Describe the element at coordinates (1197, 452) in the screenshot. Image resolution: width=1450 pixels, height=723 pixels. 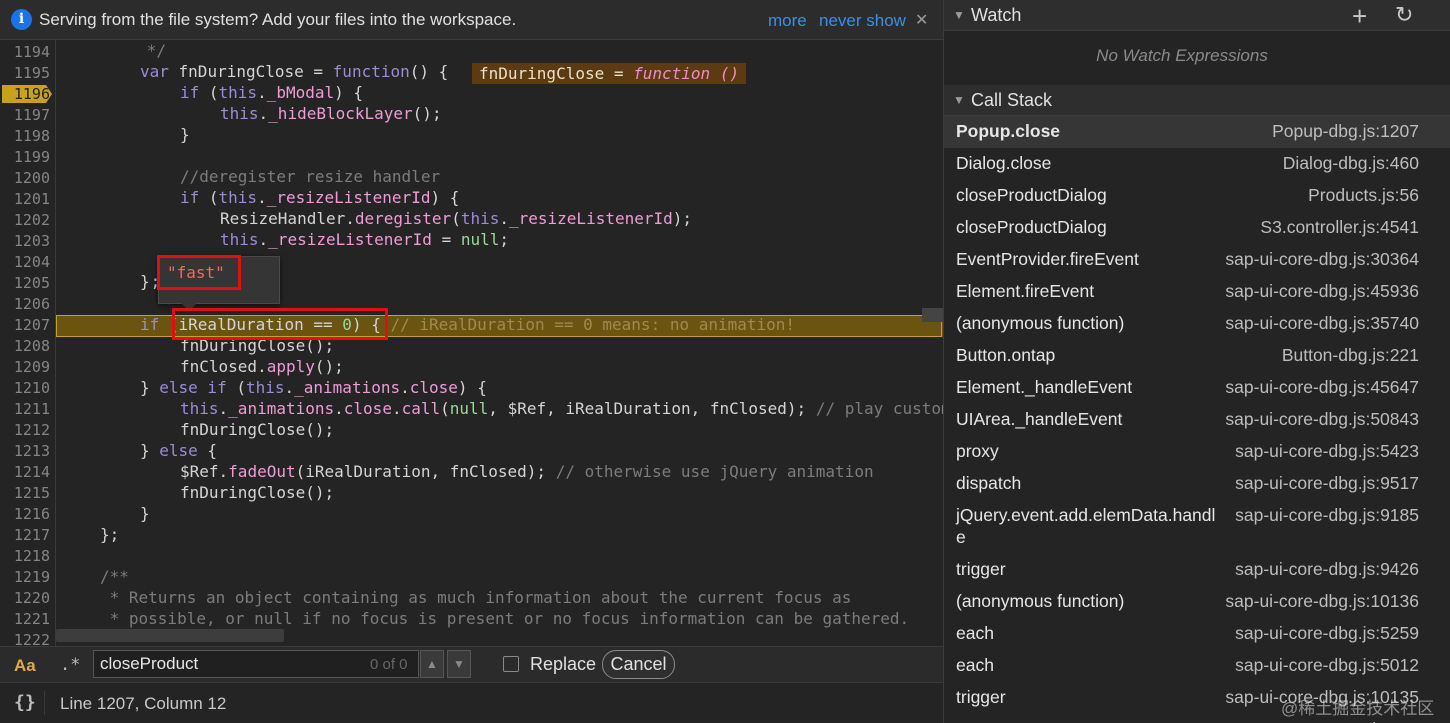
I see `call-frame: proxy sap-ui-core-dbg.js:5423` at that location.